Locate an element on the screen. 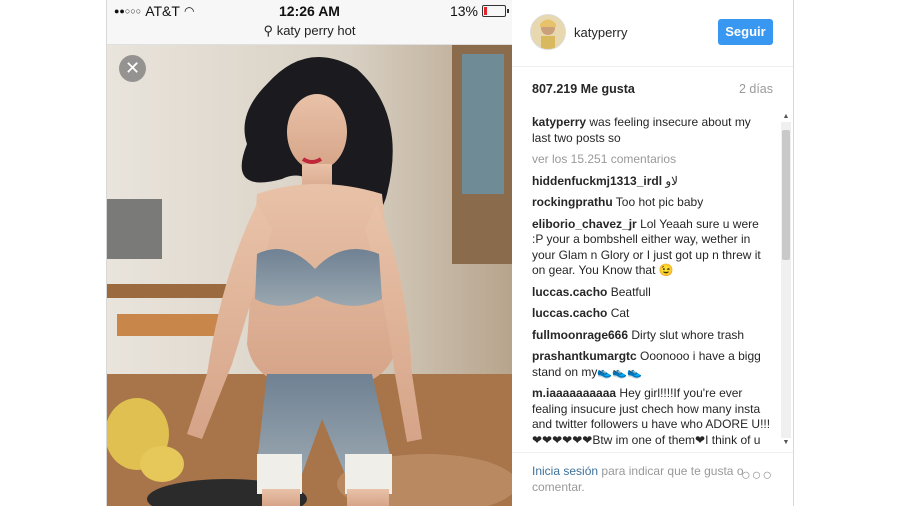 The height and width of the screenshot is (507, 900). caption-user: katyperry is located at coordinates (559, 122).